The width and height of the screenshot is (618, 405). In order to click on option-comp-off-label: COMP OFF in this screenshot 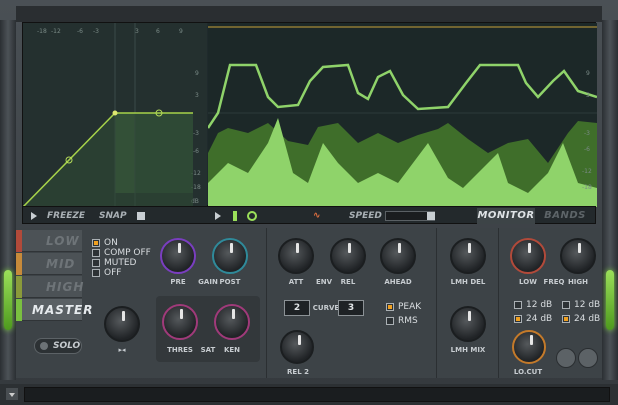, I will do `click(127, 253)`.